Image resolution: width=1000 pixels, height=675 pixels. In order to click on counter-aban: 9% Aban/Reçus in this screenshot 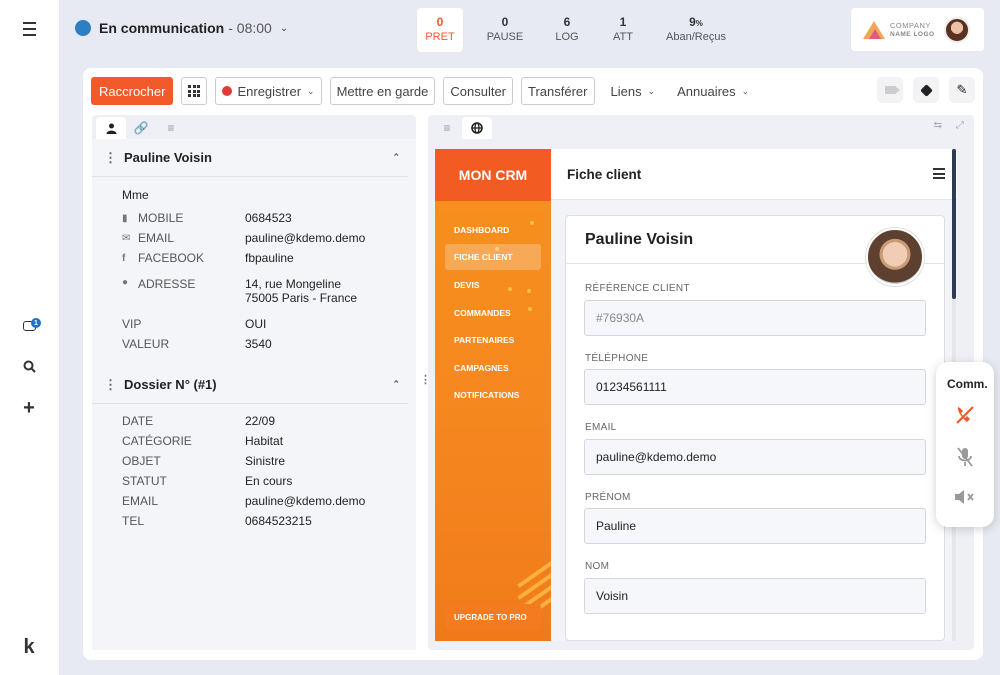, I will do `click(696, 30)`.